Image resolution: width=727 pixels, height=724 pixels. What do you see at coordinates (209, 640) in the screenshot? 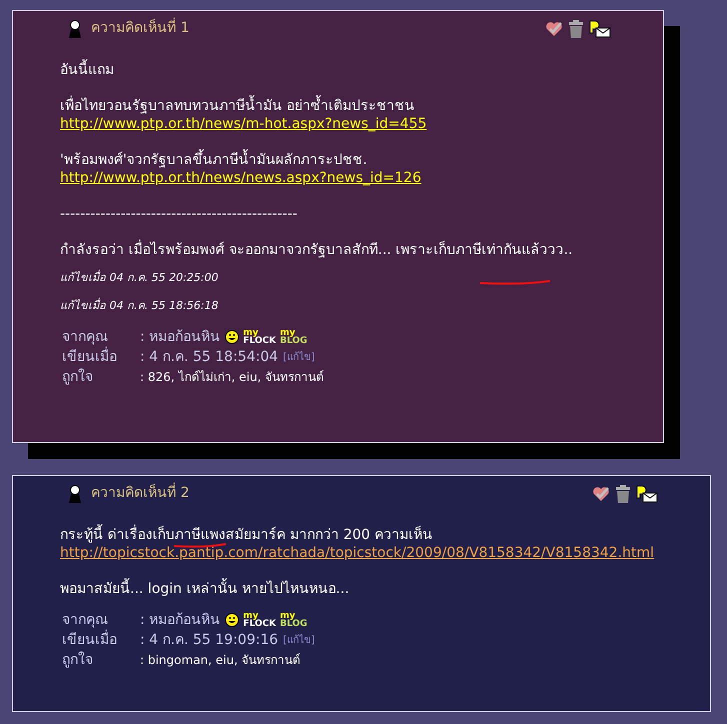
I see `meta-value: : 4 ก.ค. 55 19:09:16` at bounding box center [209, 640].